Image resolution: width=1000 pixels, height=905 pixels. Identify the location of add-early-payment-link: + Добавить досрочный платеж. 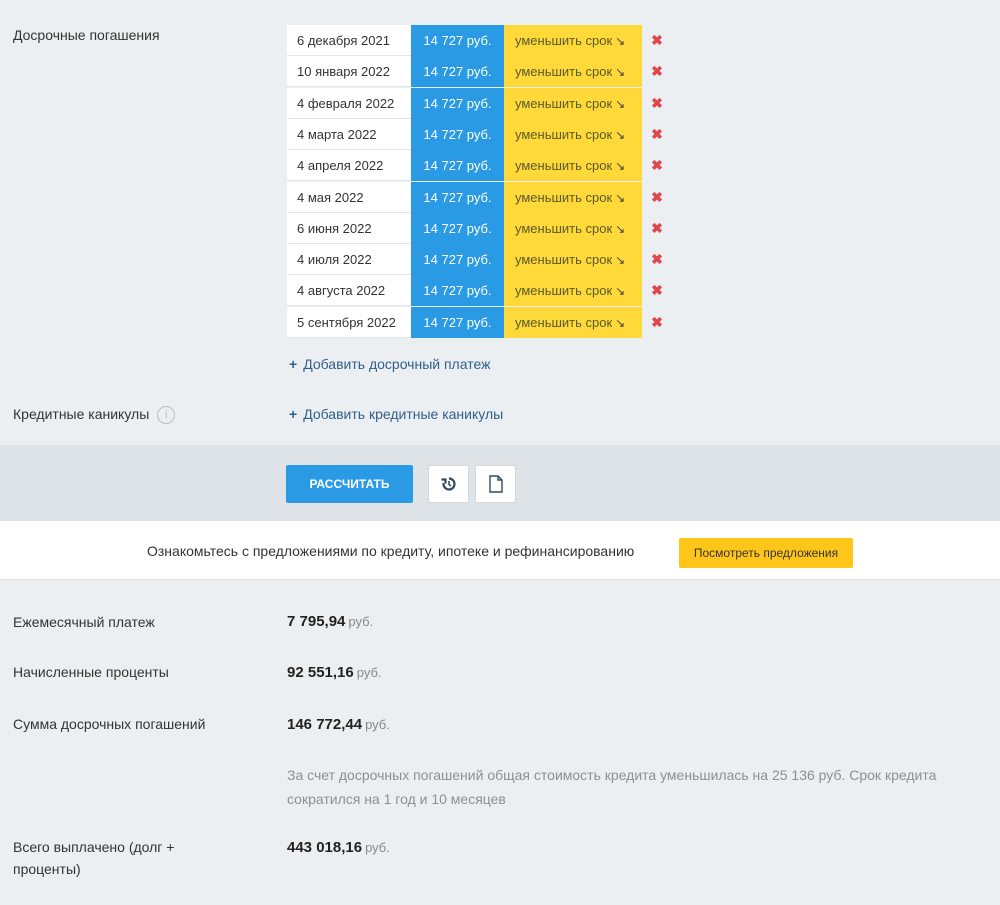
(389, 364).